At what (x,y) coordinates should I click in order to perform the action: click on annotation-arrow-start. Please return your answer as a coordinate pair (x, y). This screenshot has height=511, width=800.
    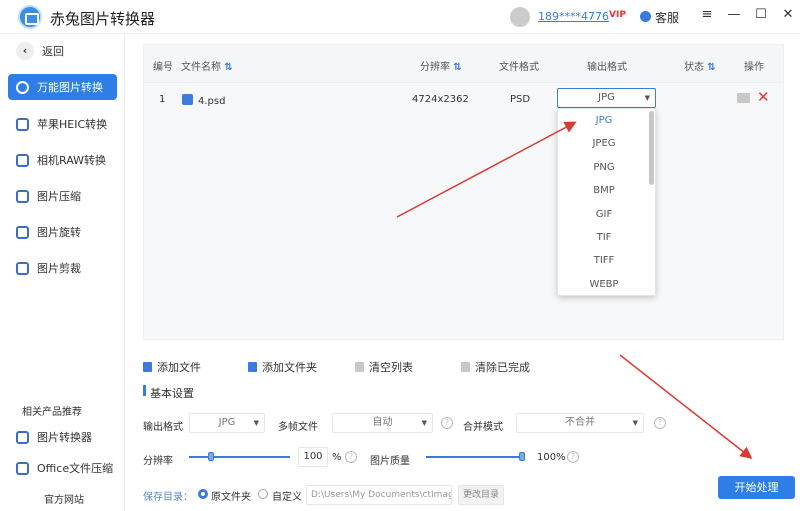
    Looking at the image, I should click on (686, 406).